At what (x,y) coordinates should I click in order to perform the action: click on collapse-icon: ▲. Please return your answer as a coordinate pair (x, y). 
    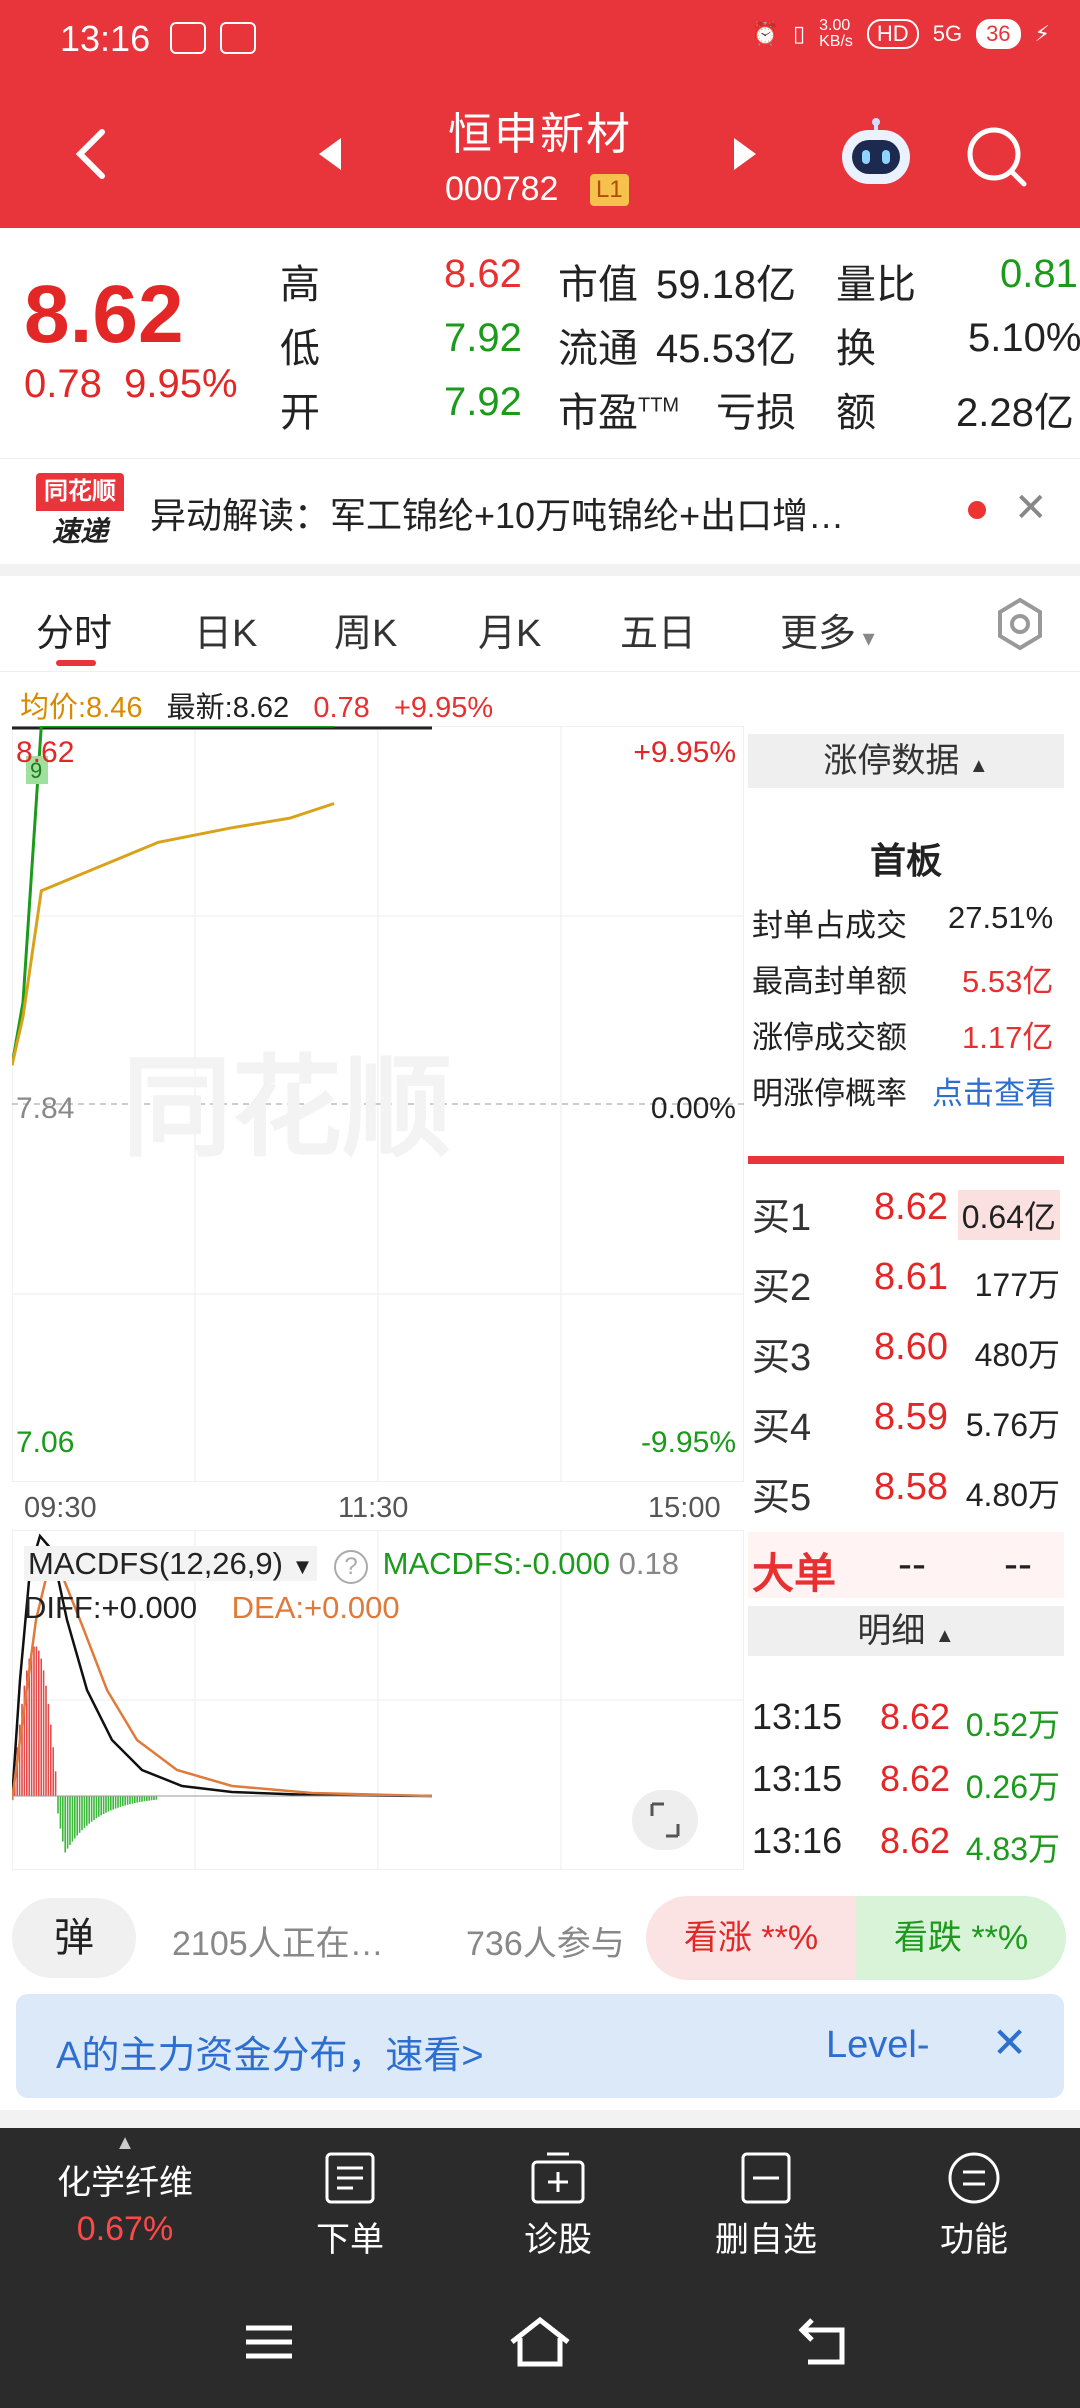
    Looking at the image, I should click on (978, 766).